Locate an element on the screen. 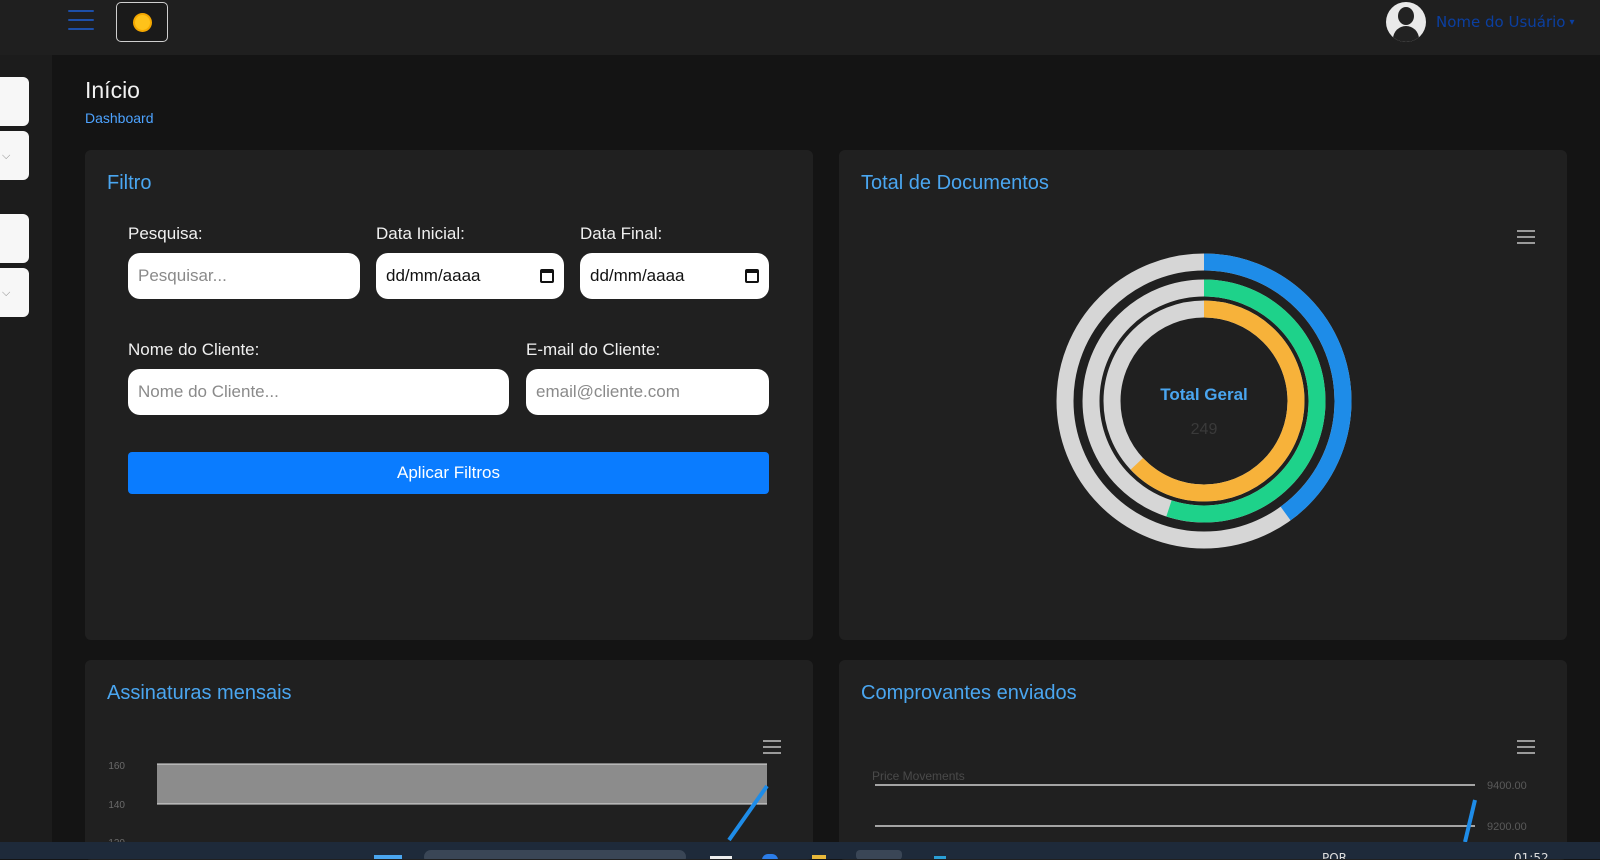 This screenshot has height=860, width=1600. y-tick: 160 is located at coordinates (116, 766).